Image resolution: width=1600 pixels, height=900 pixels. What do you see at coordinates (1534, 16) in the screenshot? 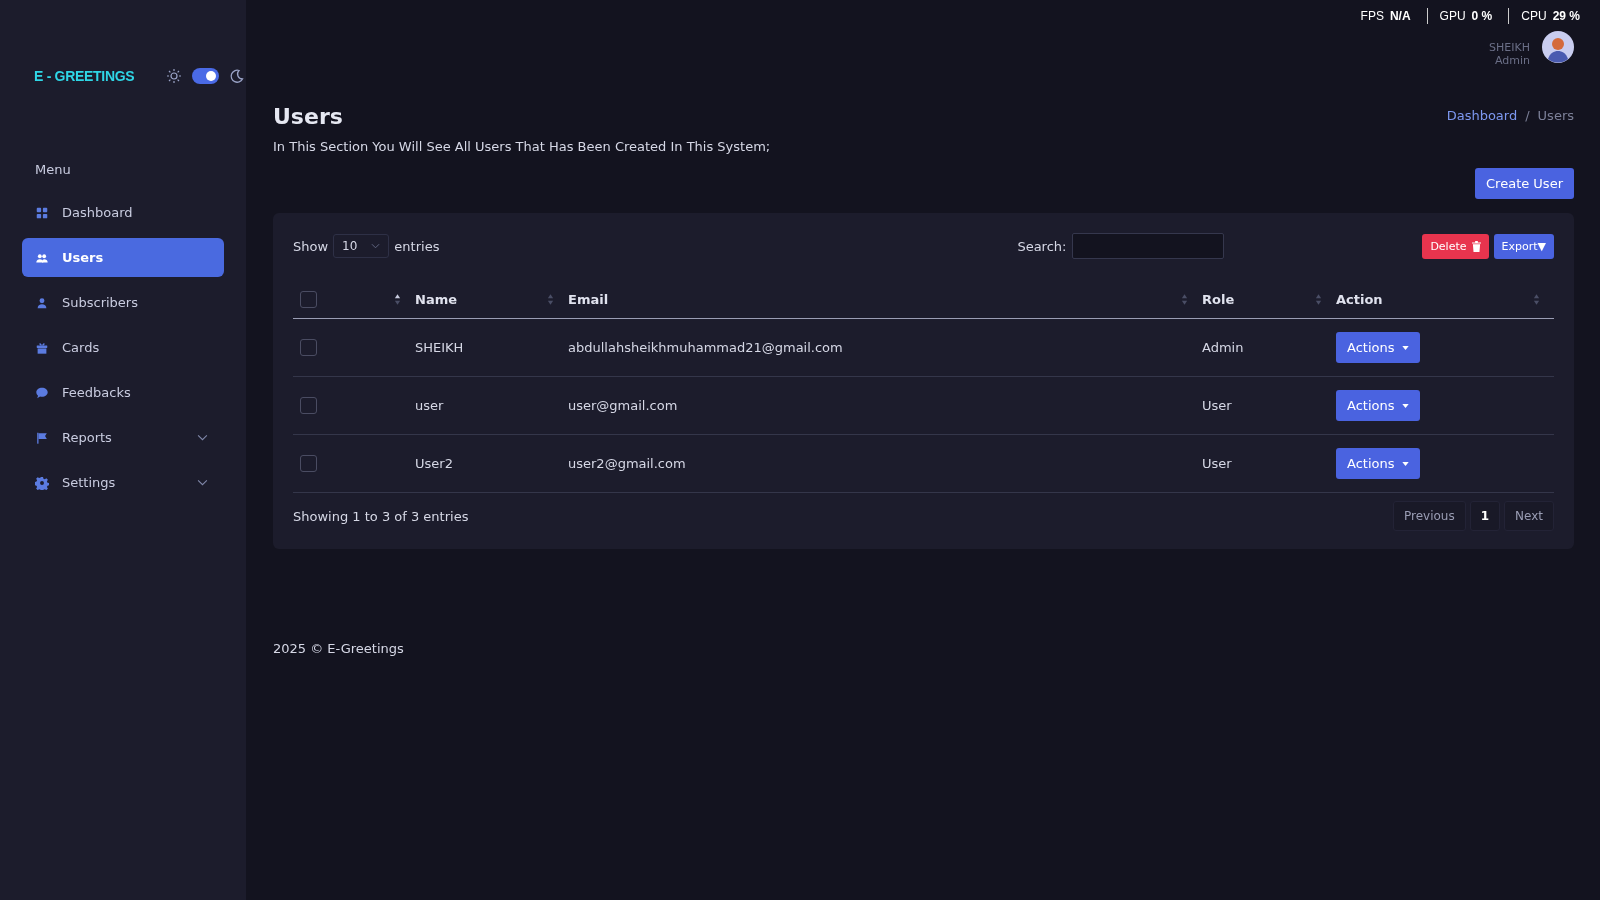
I see `metric-label: CPU` at bounding box center [1534, 16].